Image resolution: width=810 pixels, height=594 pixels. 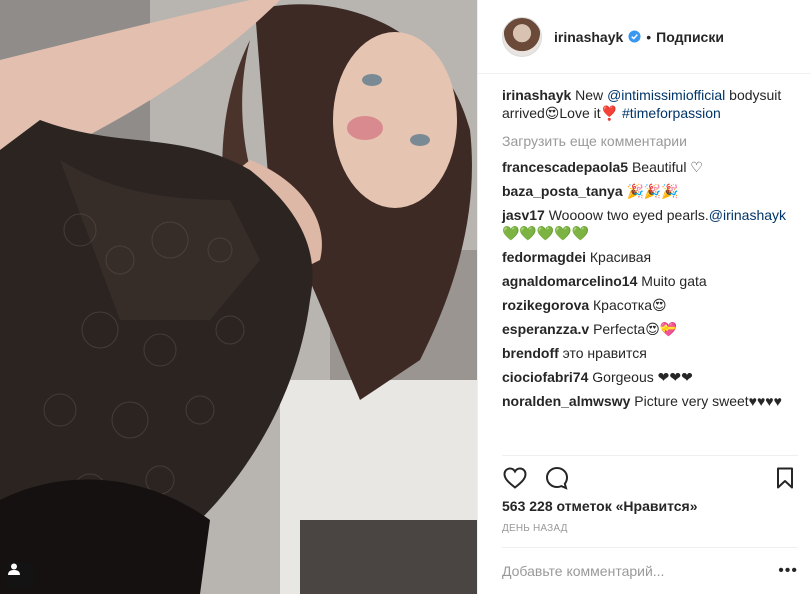 I want to click on comment-username: baza_posta_tanya, so click(x=562, y=191).